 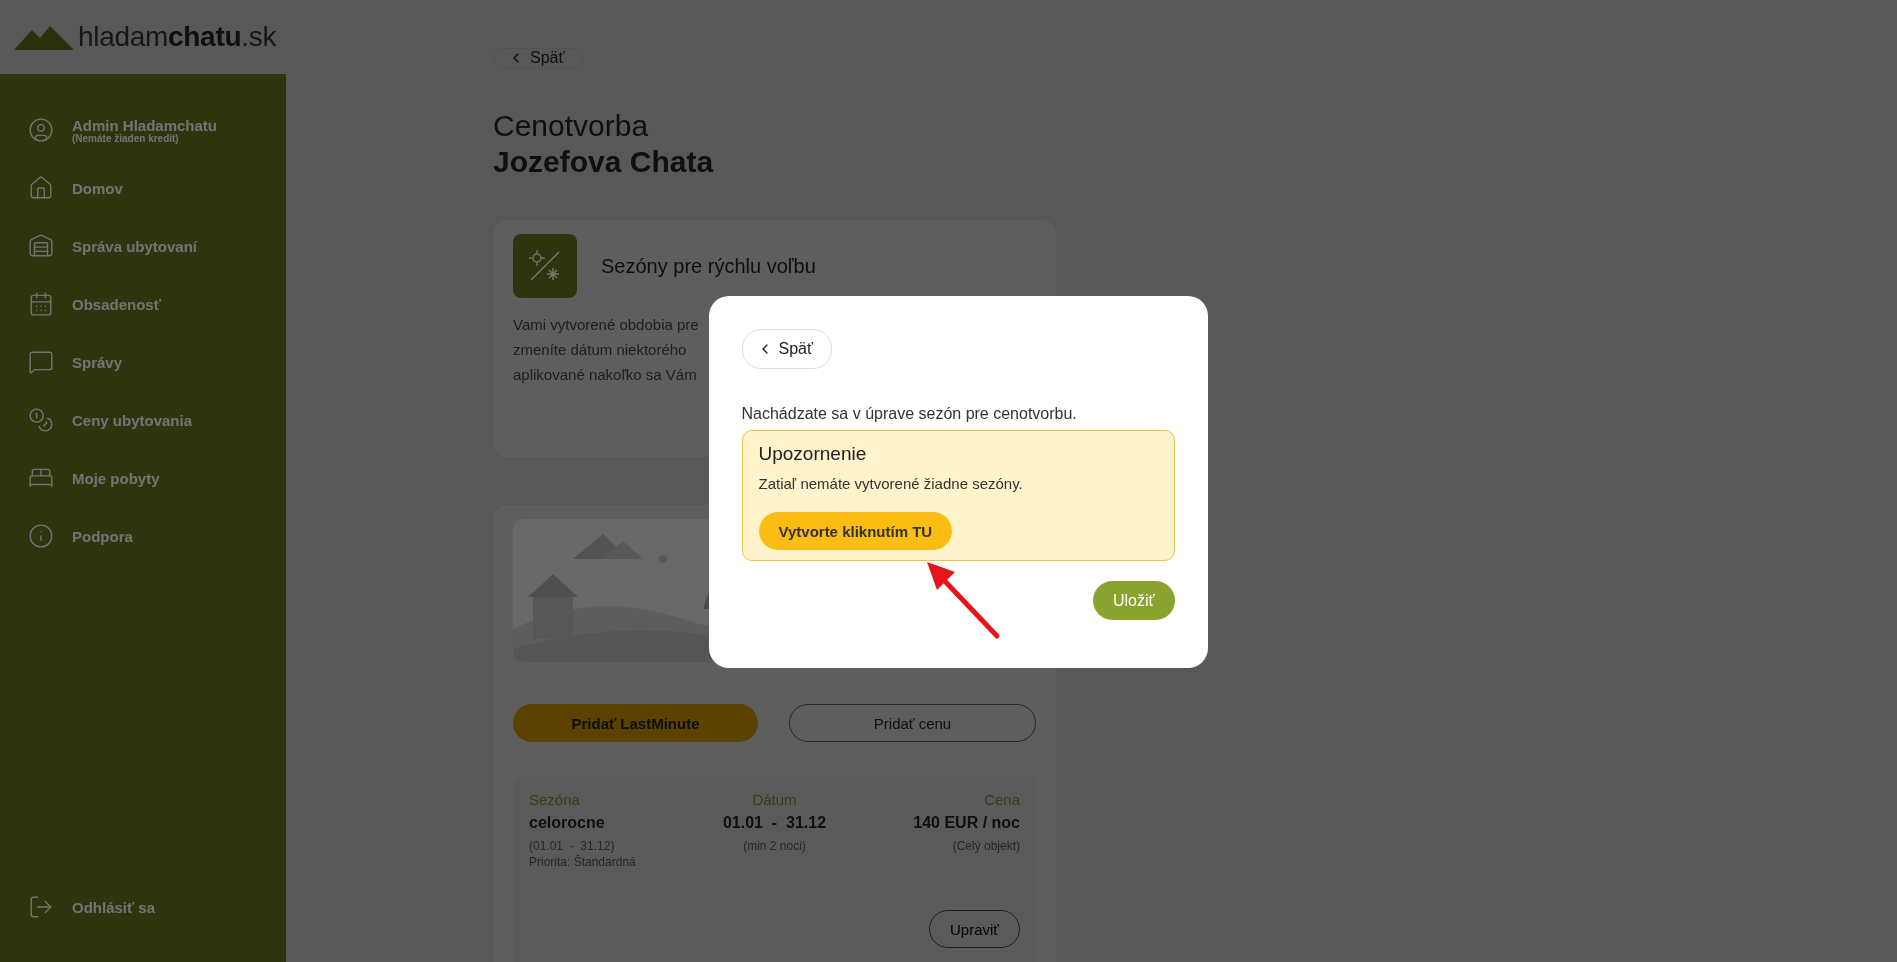 I want to click on column-header: Cena, so click(x=1002, y=799).